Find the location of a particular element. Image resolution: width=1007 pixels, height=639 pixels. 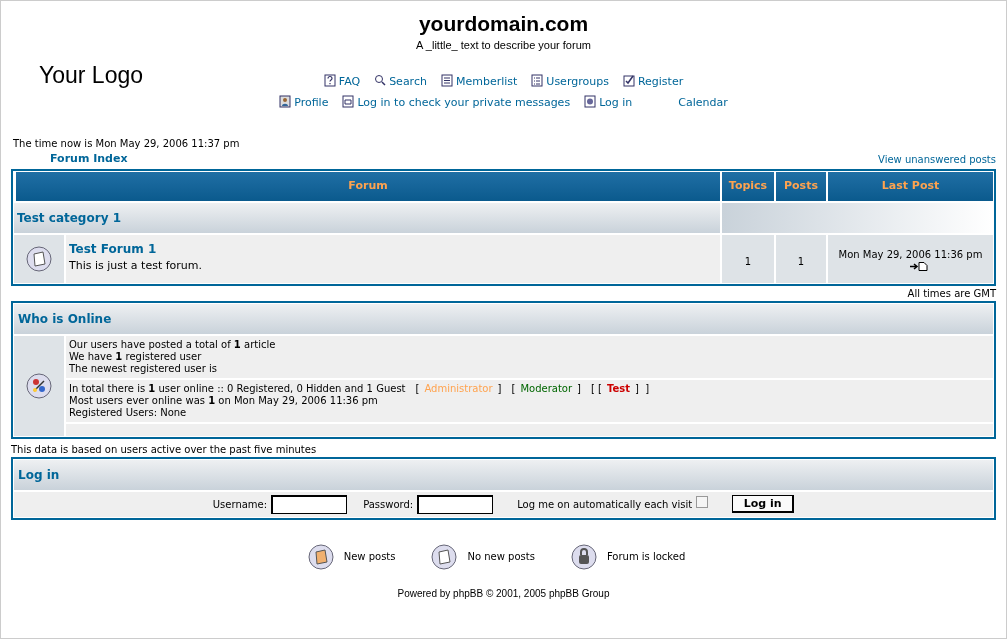

online-users-text: In total there is 1 user online :: 0 Registered, 0 Hidden and 1 Guest is located at coordinates (237, 388).